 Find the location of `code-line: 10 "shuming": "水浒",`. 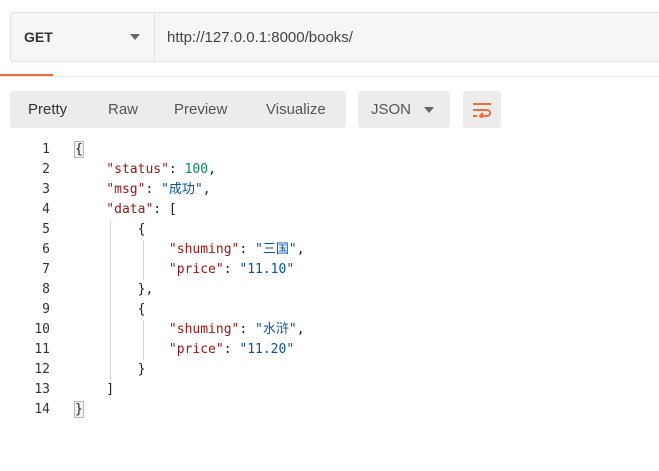

code-line: 10 "shuming": "水浒", is located at coordinates (329, 330).